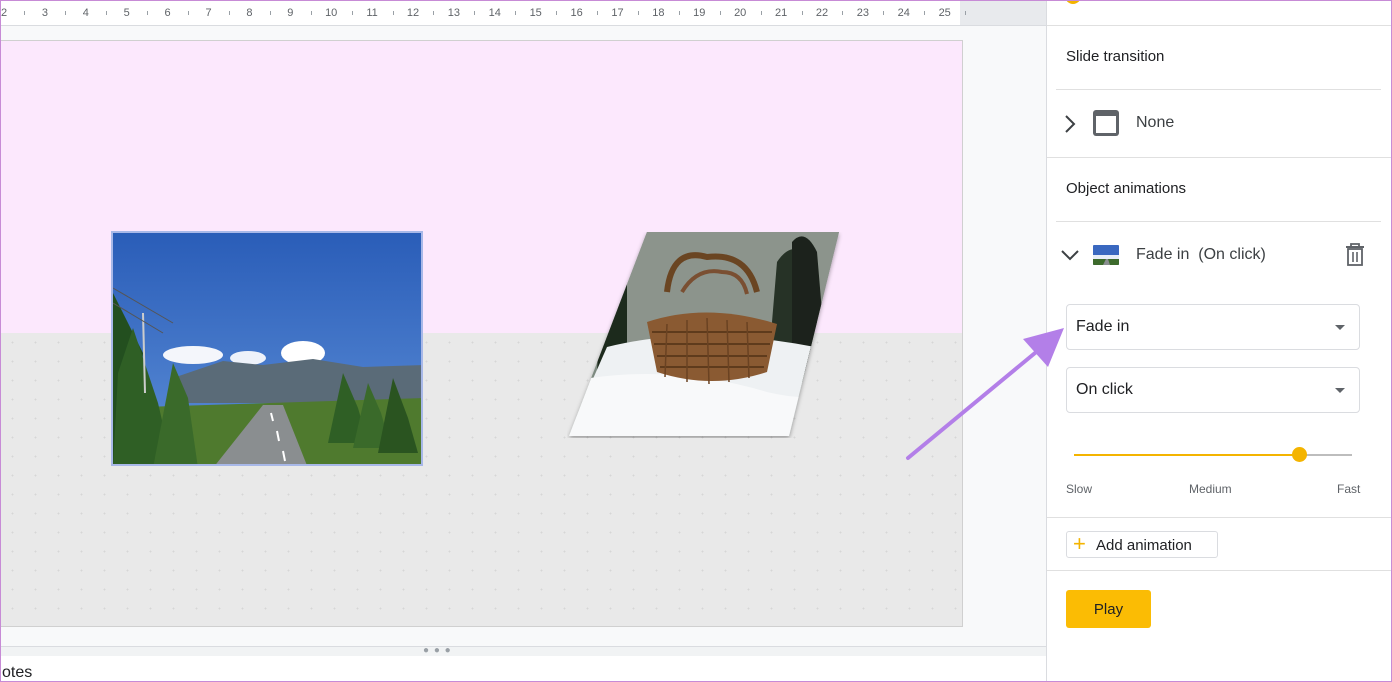 The height and width of the screenshot is (682, 1392). I want to click on effect-select-value: Fade in, so click(1103, 326).